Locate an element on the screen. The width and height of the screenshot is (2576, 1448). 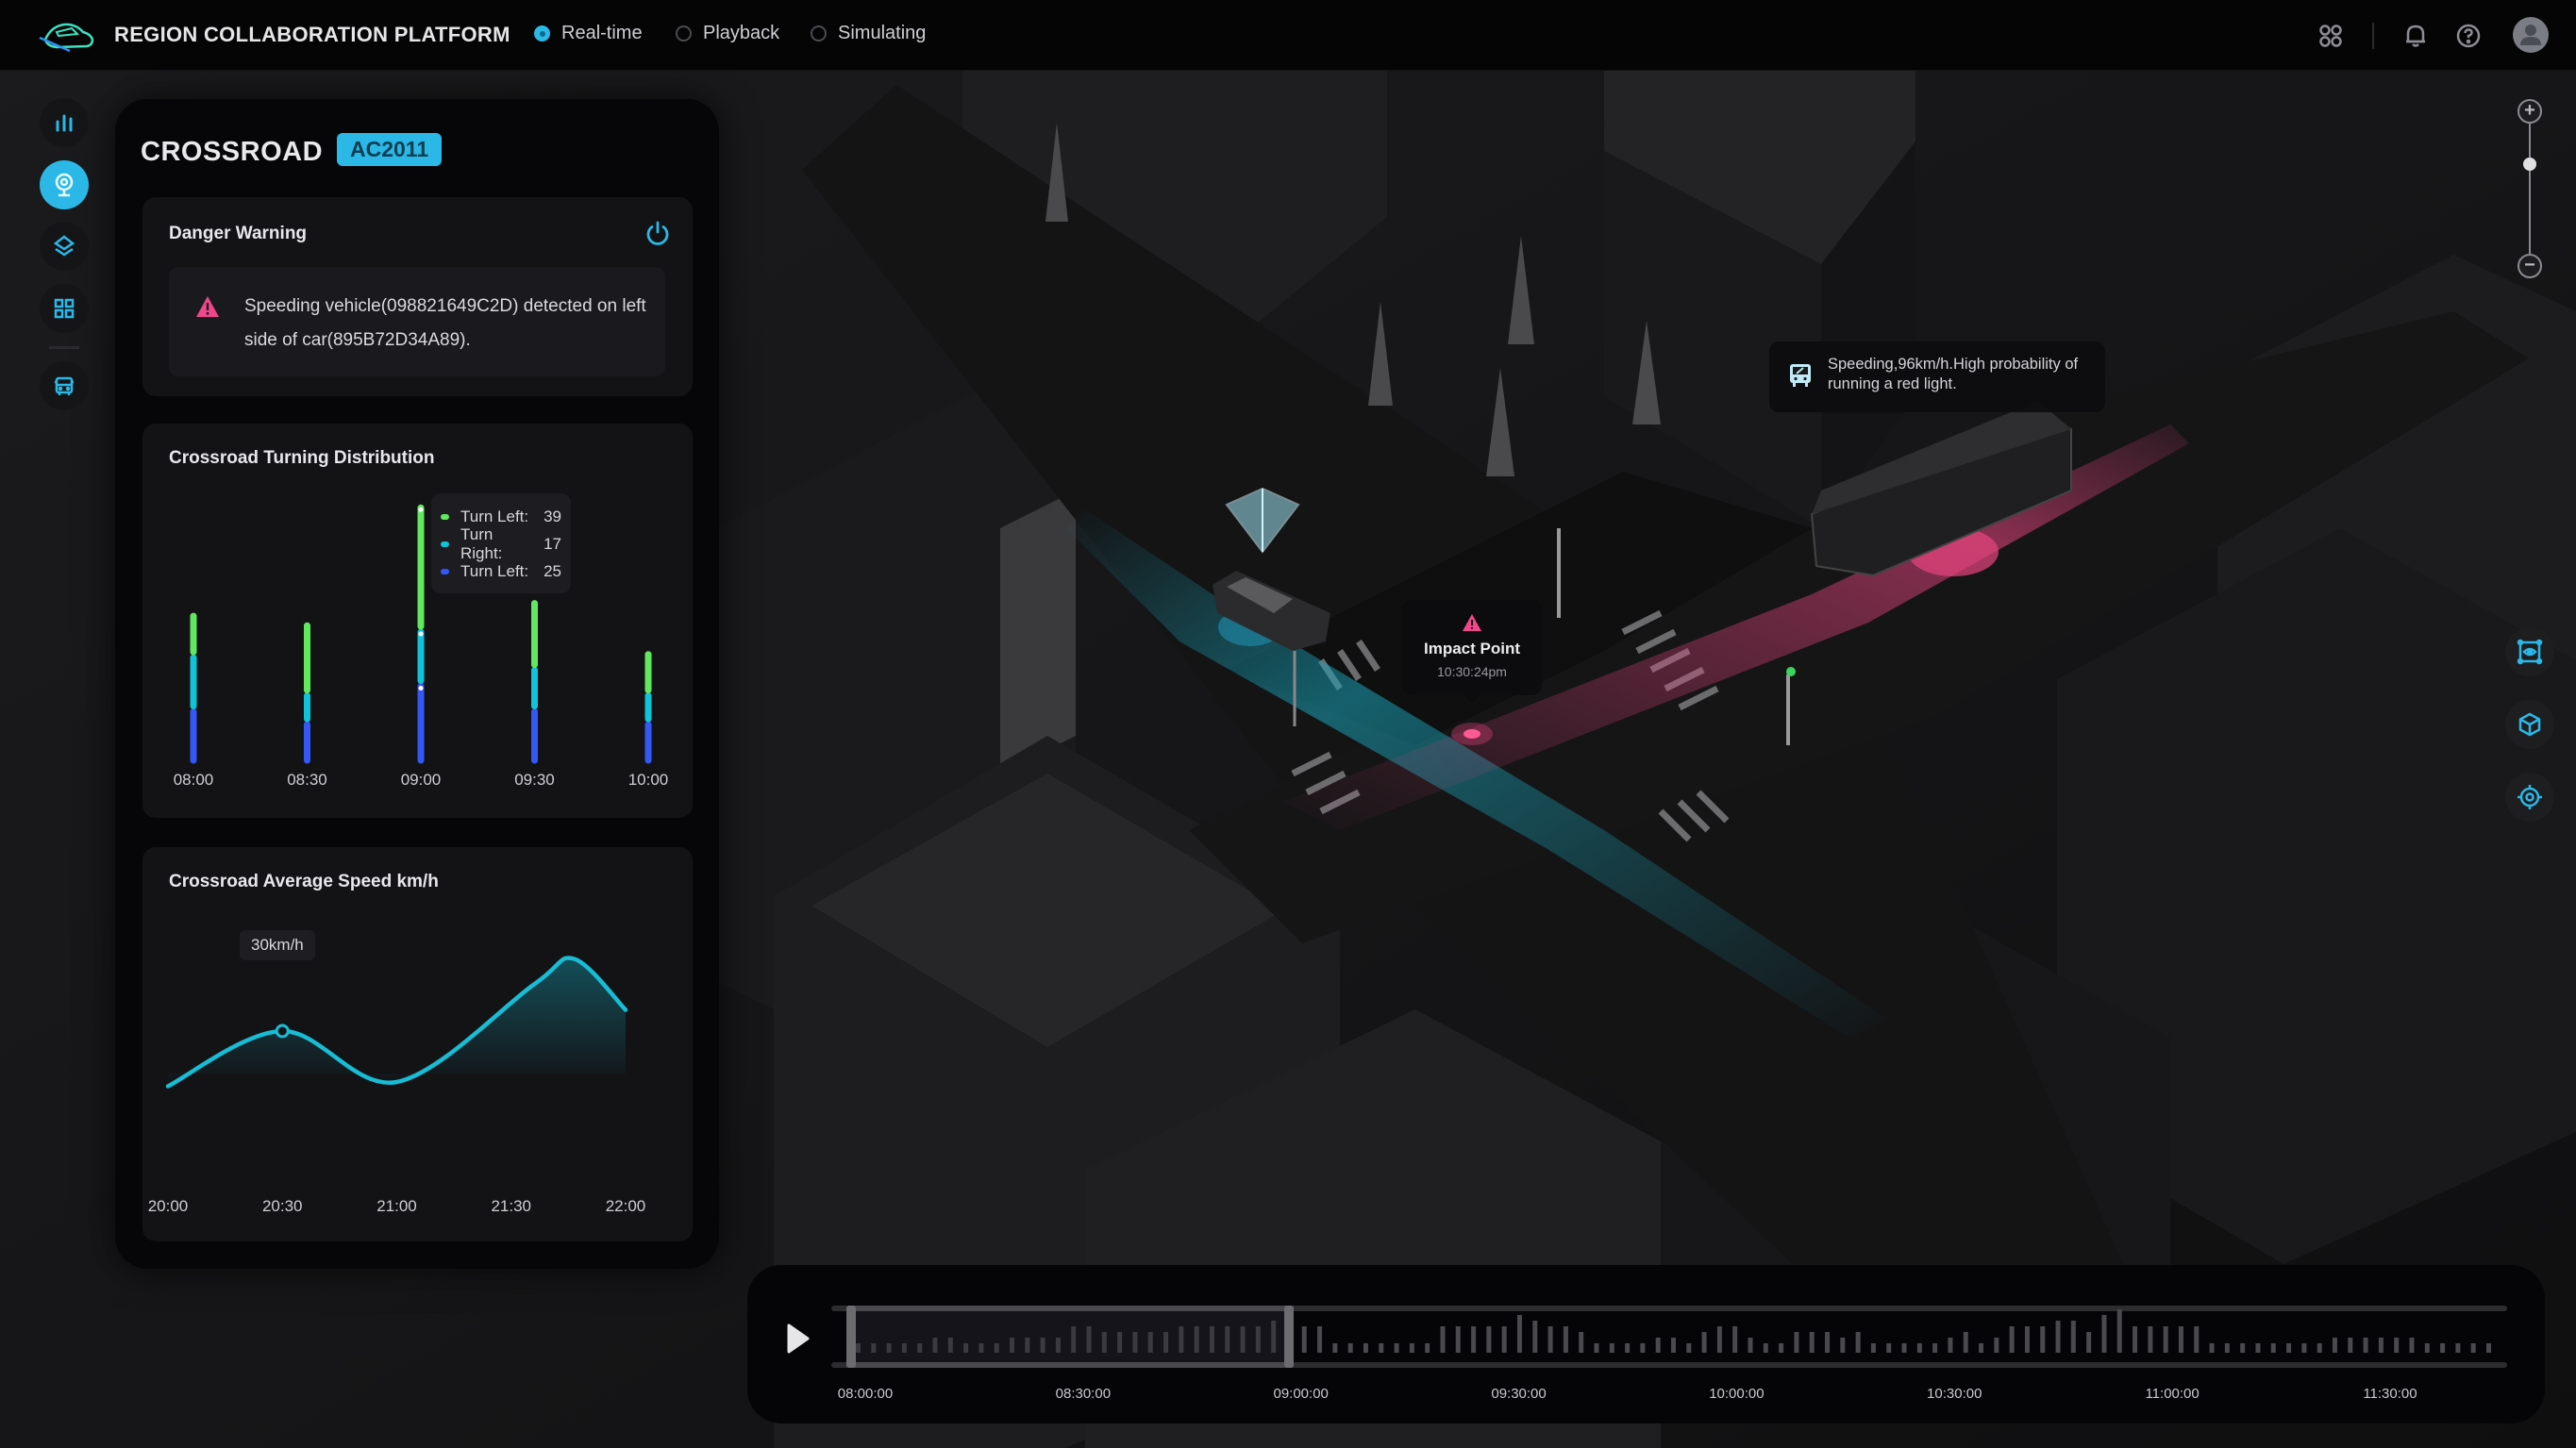
average-speed-chart: 20:00 20:30 21:00 21:30 22:00 is located at coordinates (396, 1085).